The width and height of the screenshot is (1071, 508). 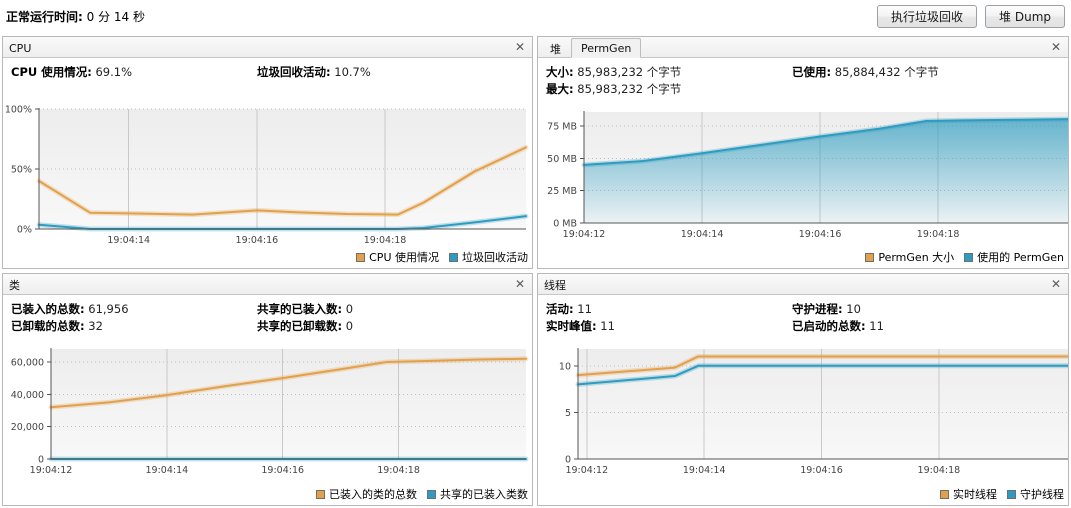 What do you see at coordinates (560, 72) in the screenshot?
I see `memory-size-label: 大小:` at bounding box center [560, 72].